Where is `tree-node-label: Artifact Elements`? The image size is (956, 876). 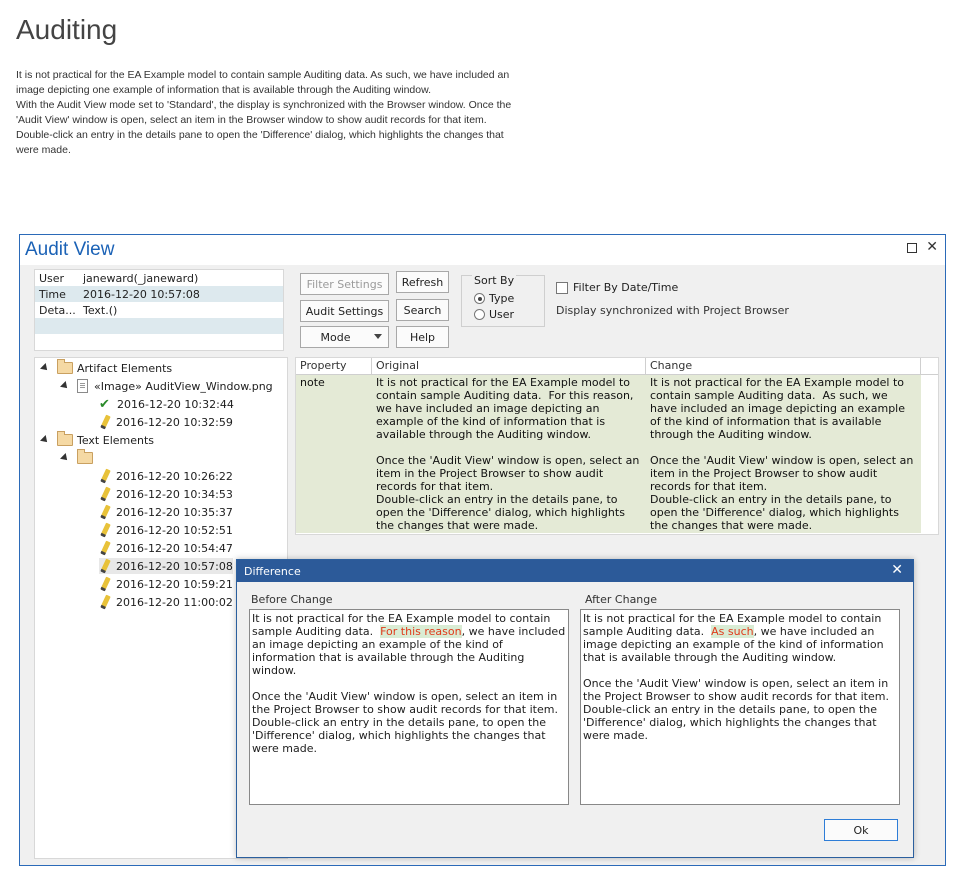 tree-node-label: Artifact Elements is located at coordinates (125, 368).